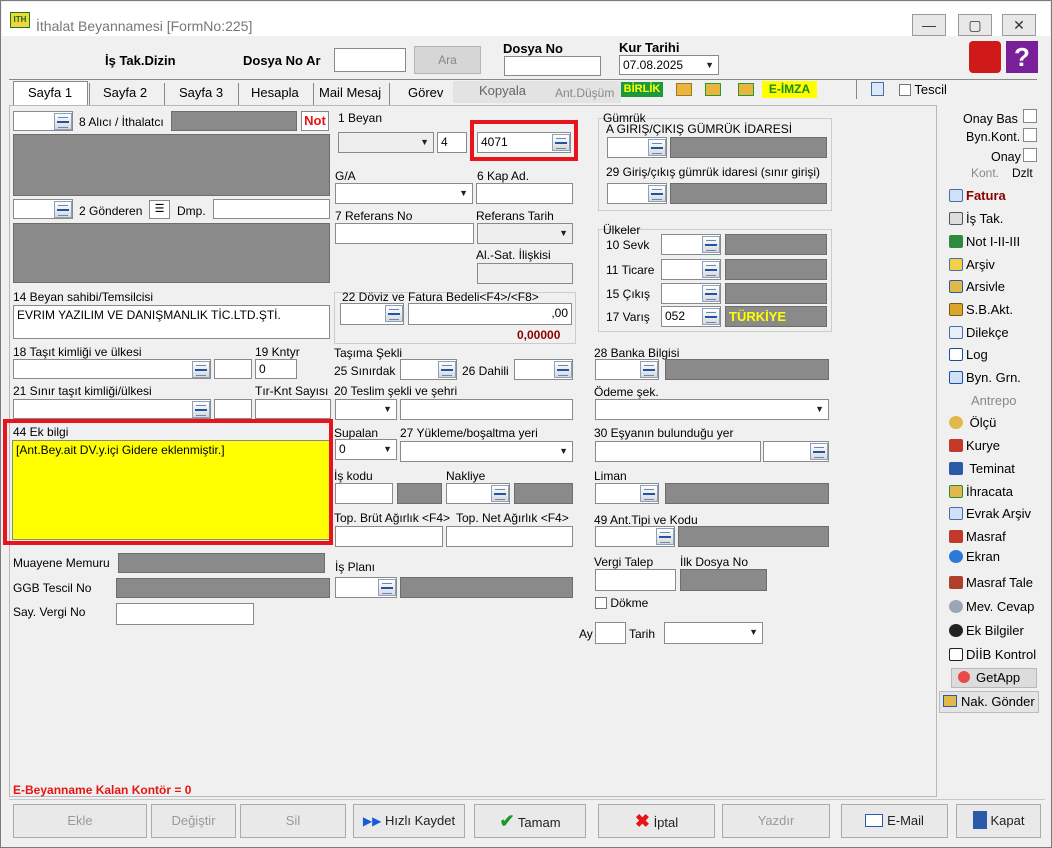  I want to click on tamam-button: ✔ Tamam, so click(530, 821).